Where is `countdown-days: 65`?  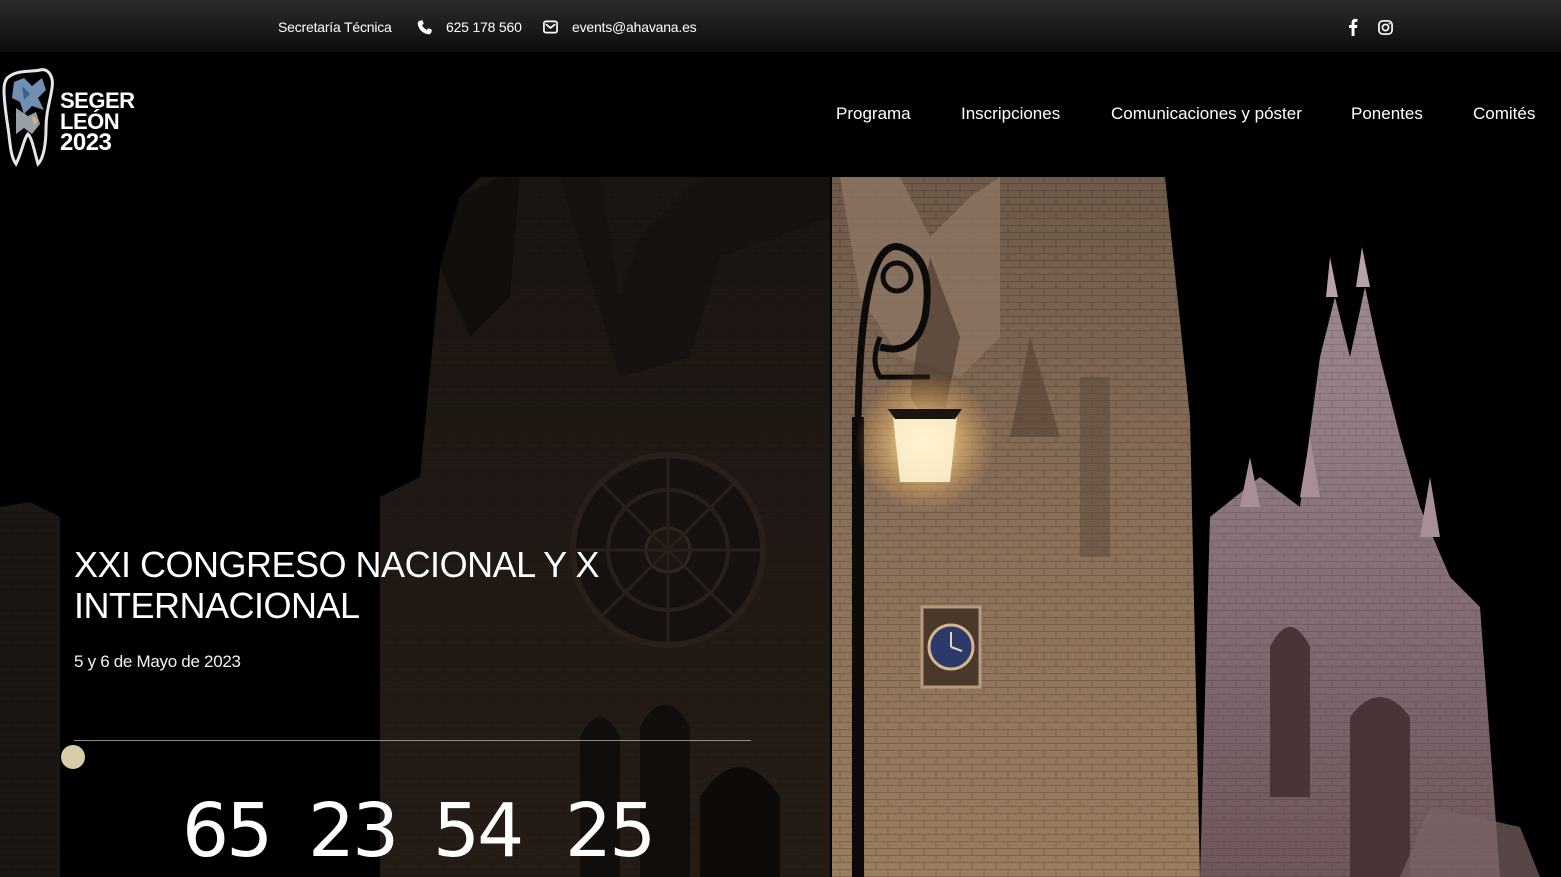
countdown-days: 65 is located at coordinates (227, 831).